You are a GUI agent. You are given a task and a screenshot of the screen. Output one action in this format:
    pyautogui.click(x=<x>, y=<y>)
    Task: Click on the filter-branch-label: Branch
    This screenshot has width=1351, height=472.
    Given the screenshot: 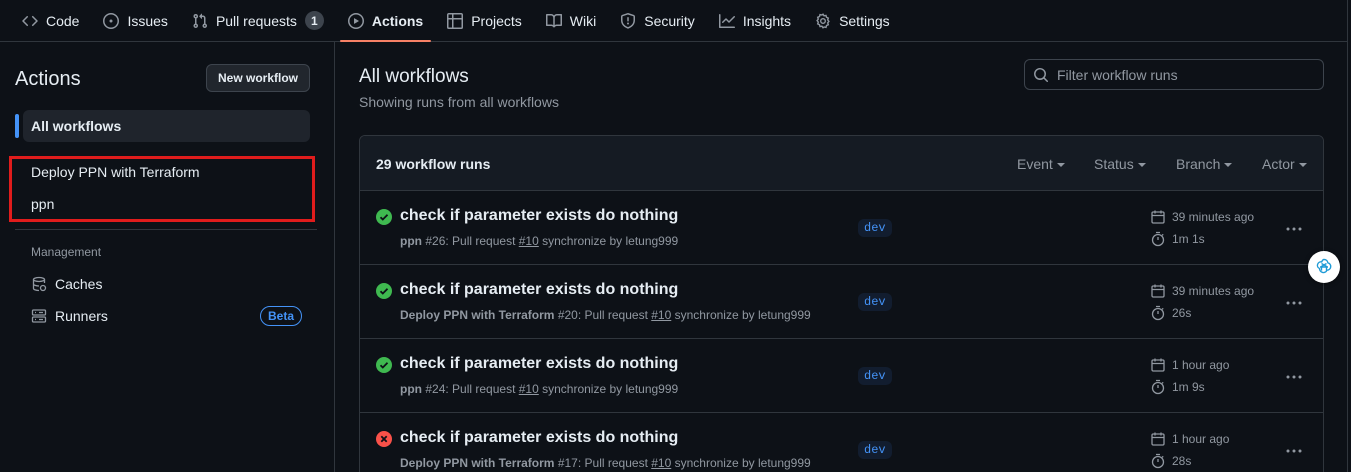 What is the action you would take?
    pyautogui.click(x=1198, y=164)
    